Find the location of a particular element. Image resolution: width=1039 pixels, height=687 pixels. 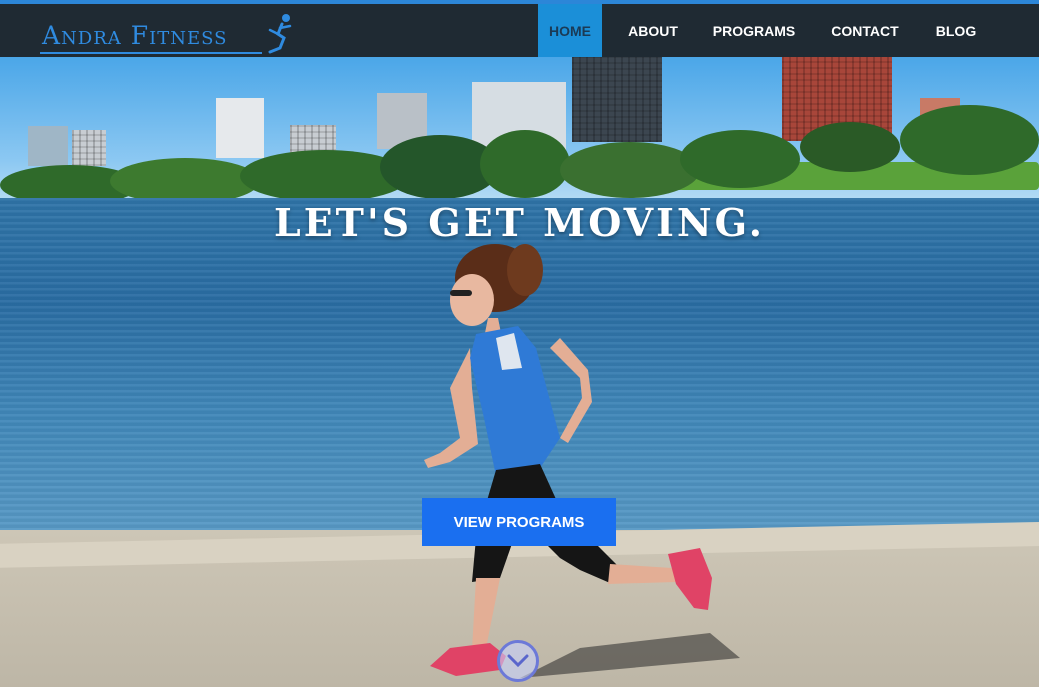

scroll-down-button is located at coordinates (518, 661).